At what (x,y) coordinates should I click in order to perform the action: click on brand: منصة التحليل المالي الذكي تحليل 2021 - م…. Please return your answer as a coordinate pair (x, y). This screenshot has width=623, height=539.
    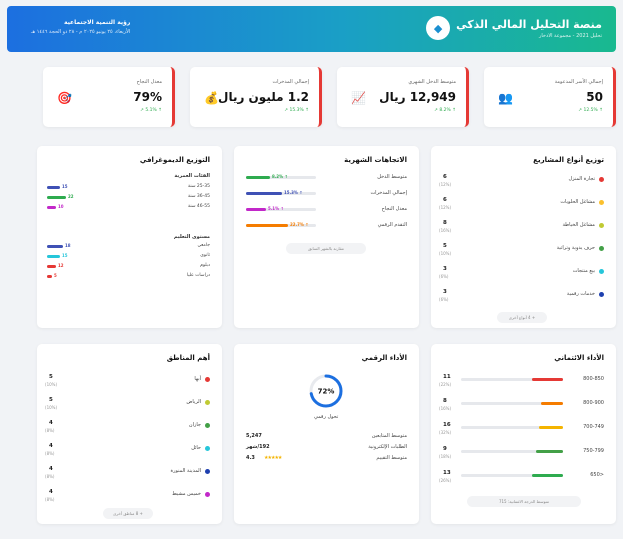
    Looking at the image, I should click on (514, 28).